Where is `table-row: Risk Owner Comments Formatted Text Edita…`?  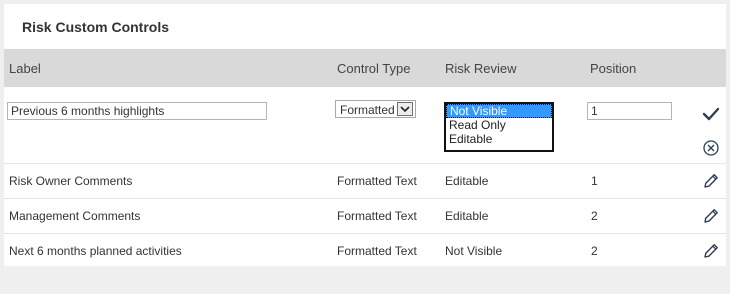 table-row: Risk Owner Comments Formatted Text Edita… is located at coordinates (365, 181).